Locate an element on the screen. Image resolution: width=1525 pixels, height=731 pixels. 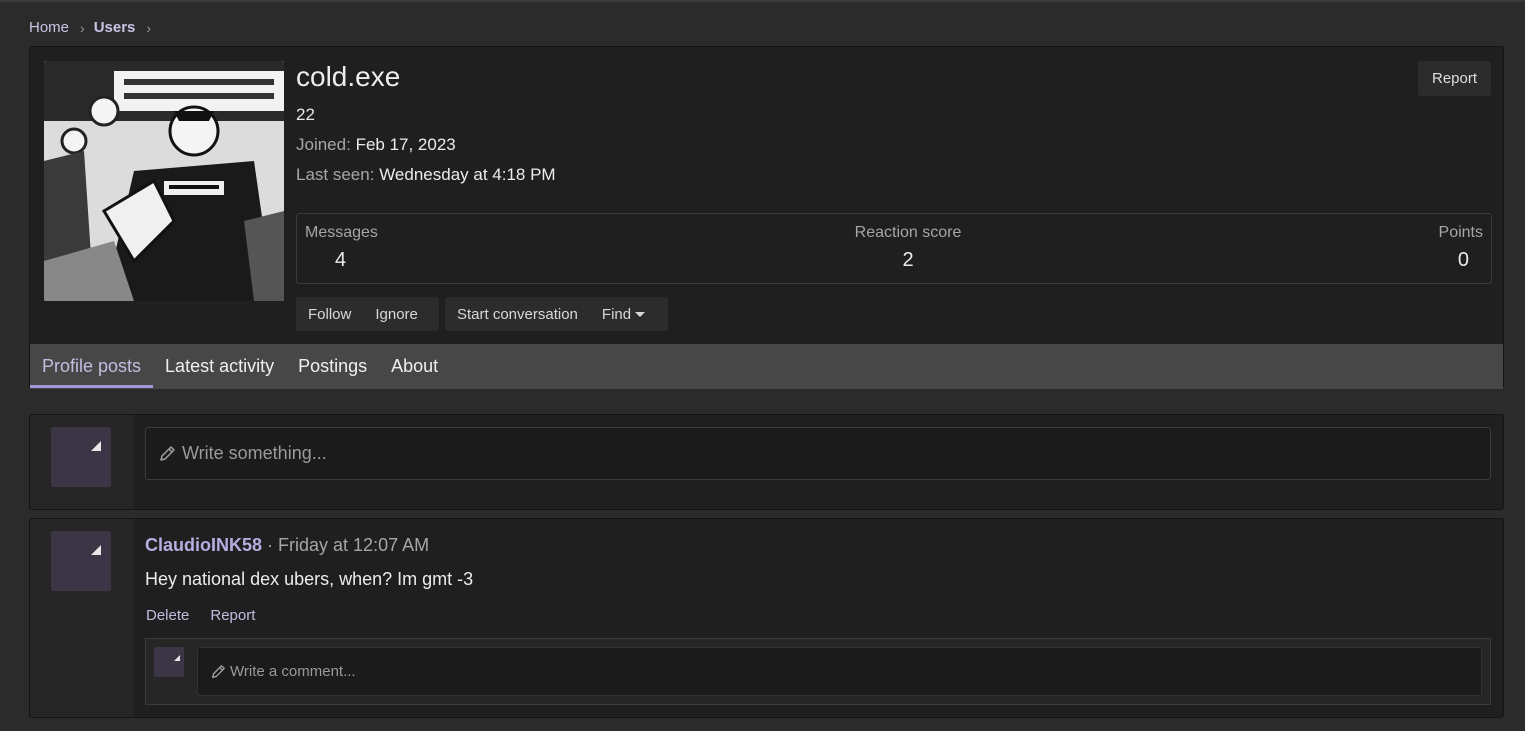
caret-down-icon is located at coordinates (640, 314).